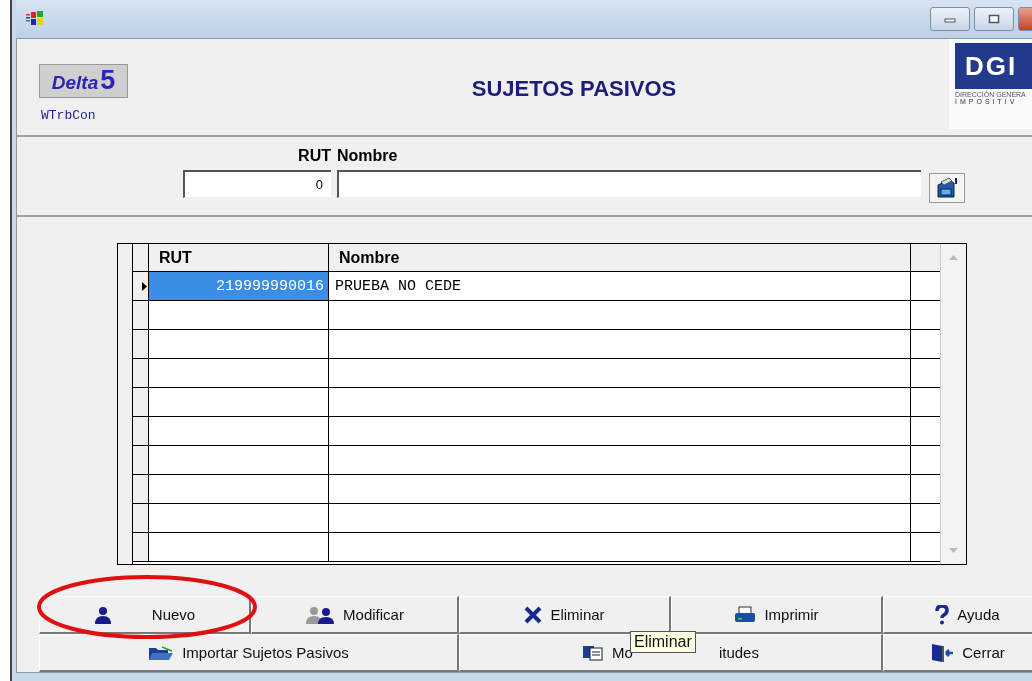 This screenshot has width=1032, height=681. I want to click on column-header: RUT, so click(239, 257).